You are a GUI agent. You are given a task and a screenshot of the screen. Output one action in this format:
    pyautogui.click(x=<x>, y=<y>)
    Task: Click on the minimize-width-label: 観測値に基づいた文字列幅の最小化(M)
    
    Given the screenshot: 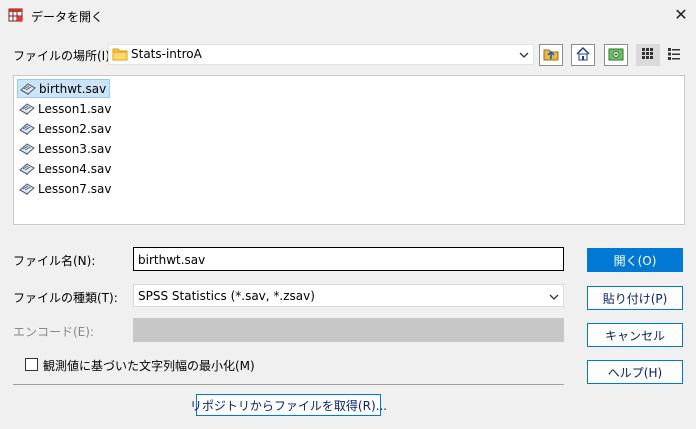 What is the action you would take?
    pyautogui.click(x=149, y=366)
    